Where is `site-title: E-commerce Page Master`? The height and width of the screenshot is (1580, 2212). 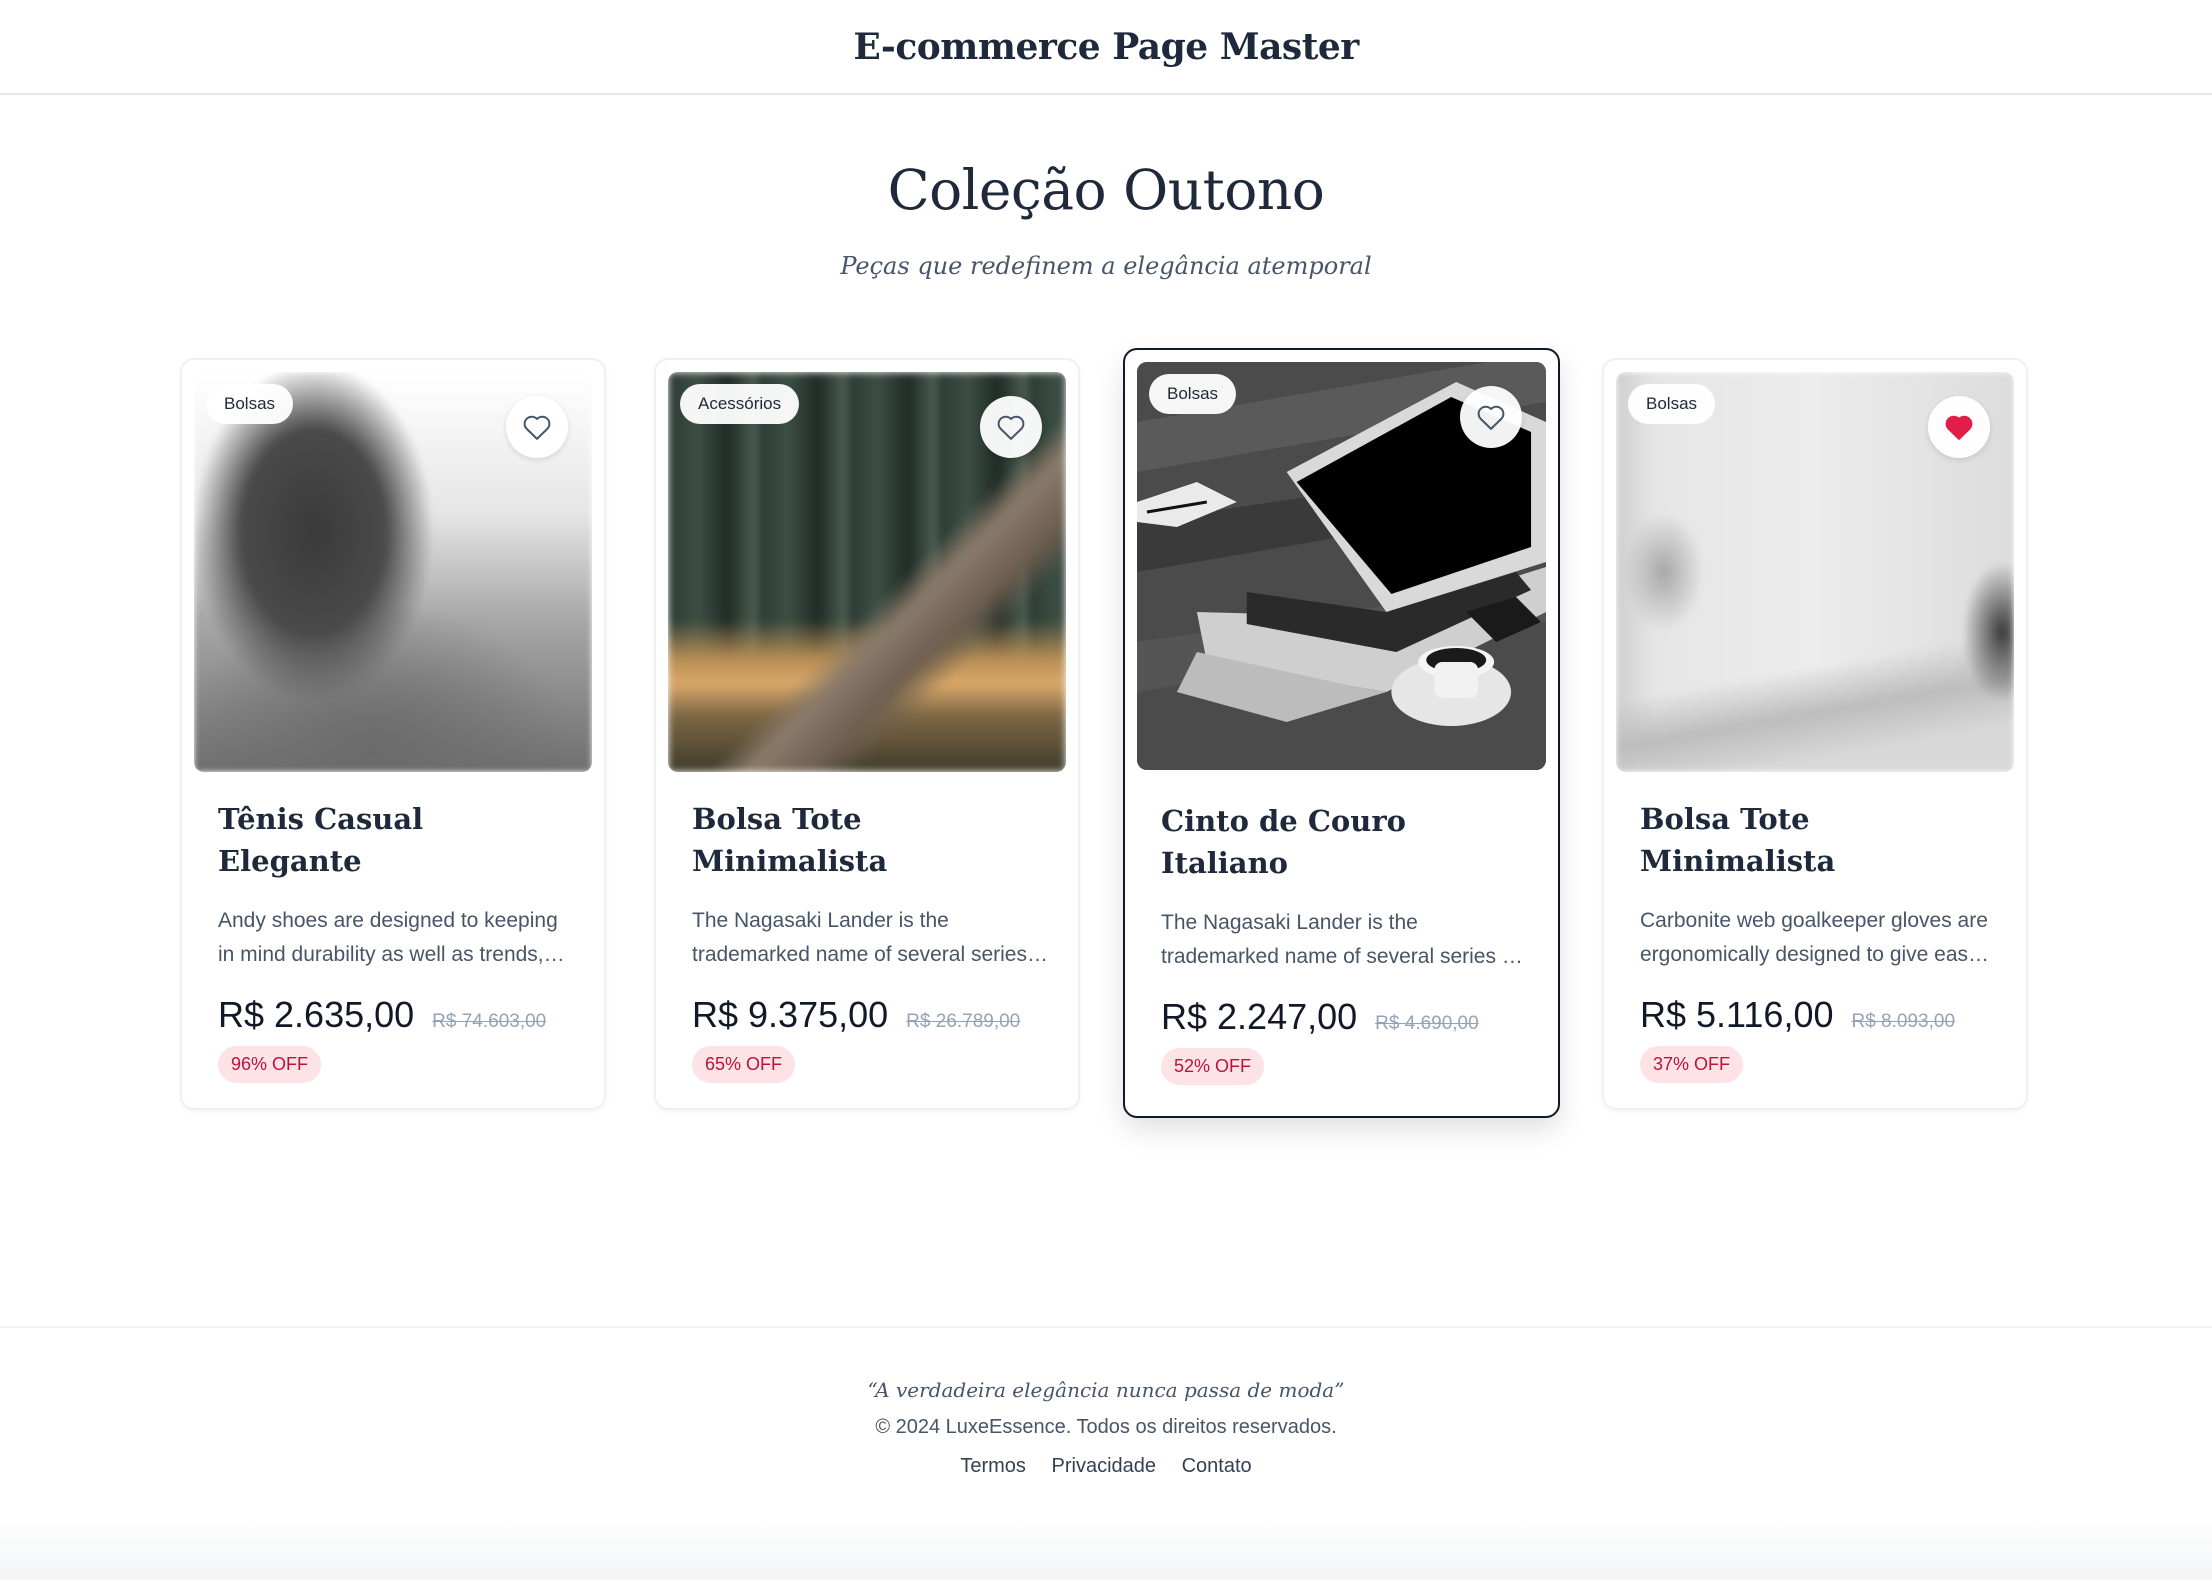
site-title: E-commerce Page Master is located at coordinates (1106, 46).